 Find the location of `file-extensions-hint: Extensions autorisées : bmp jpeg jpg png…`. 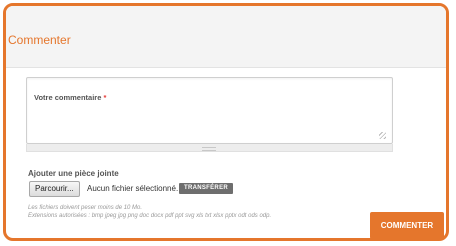

file-extensions-hint: Extensions autorisées : bmp jpeg jpg png… is located at coordinates (150, 216).